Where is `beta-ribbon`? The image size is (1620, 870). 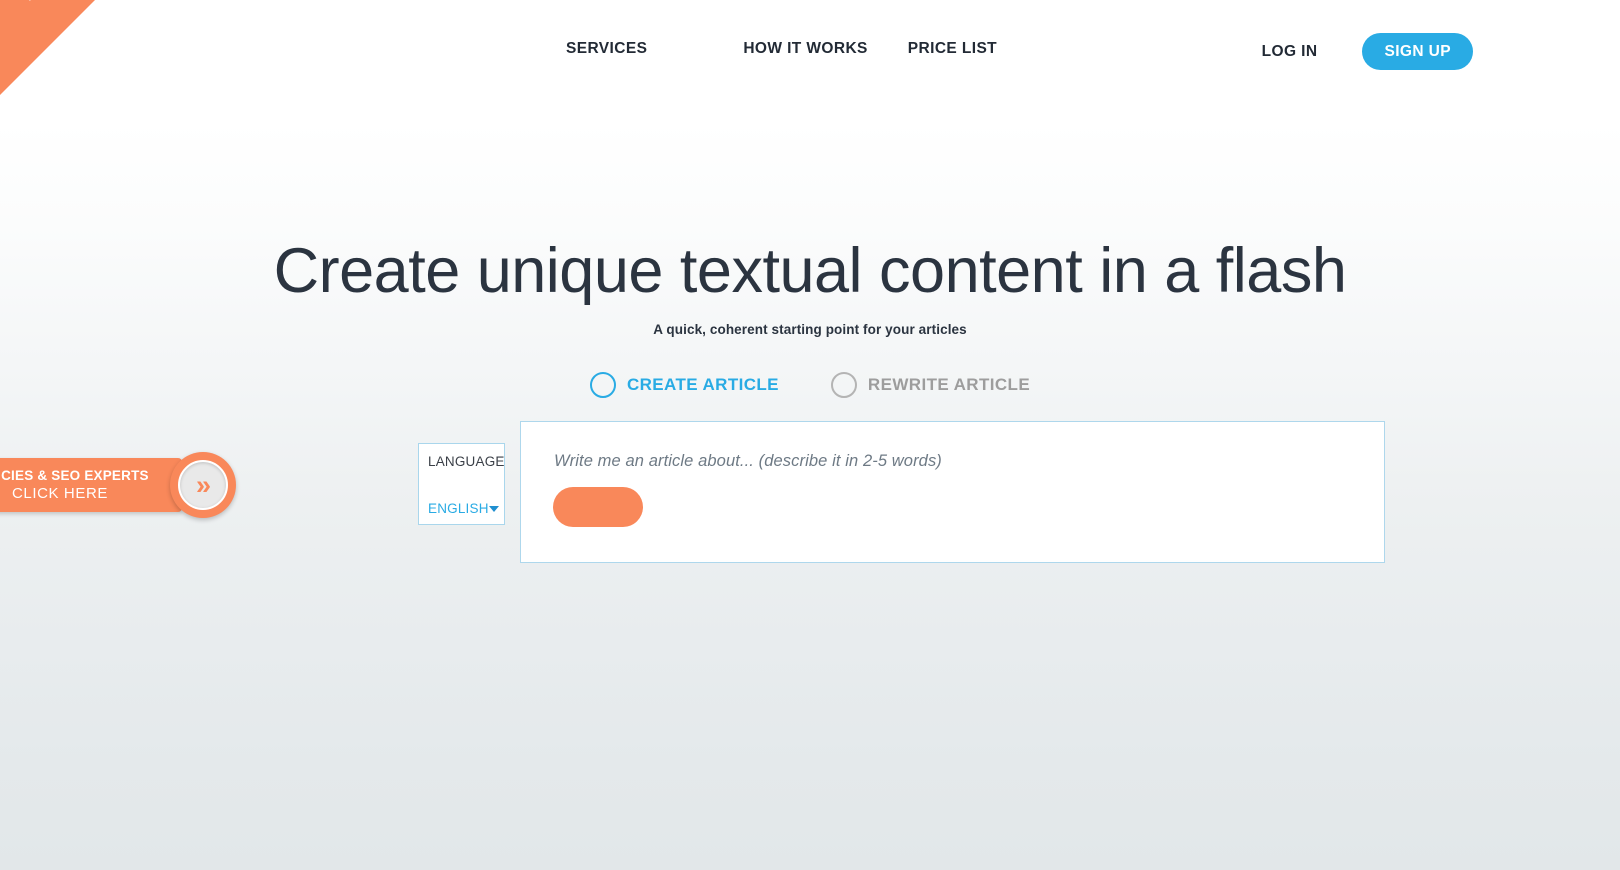 beta-ribbon is located at coordinates (47, 47).